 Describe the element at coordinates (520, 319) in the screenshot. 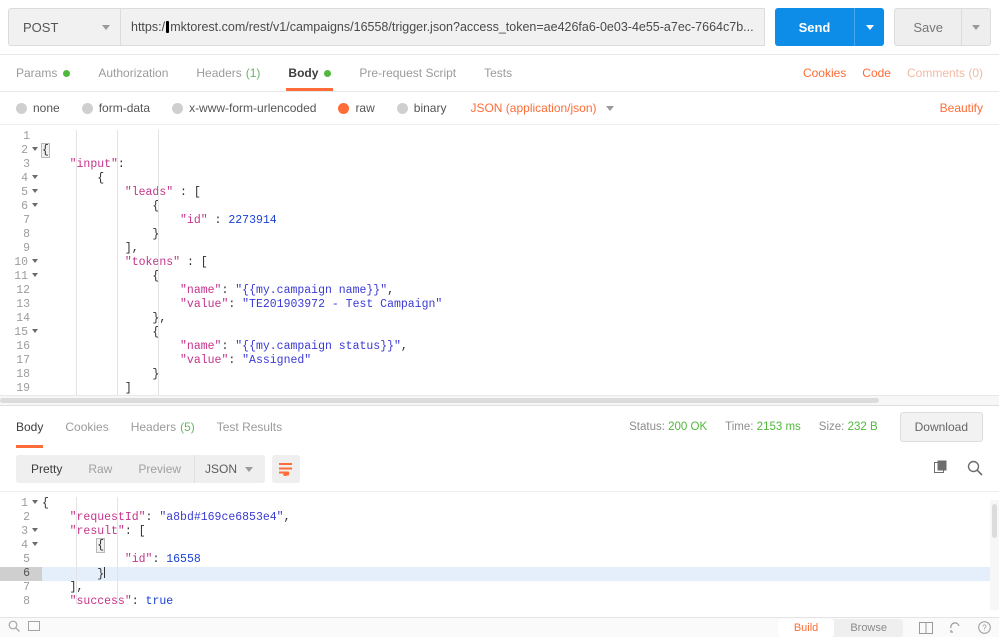

I see `code-line: },` at that location.